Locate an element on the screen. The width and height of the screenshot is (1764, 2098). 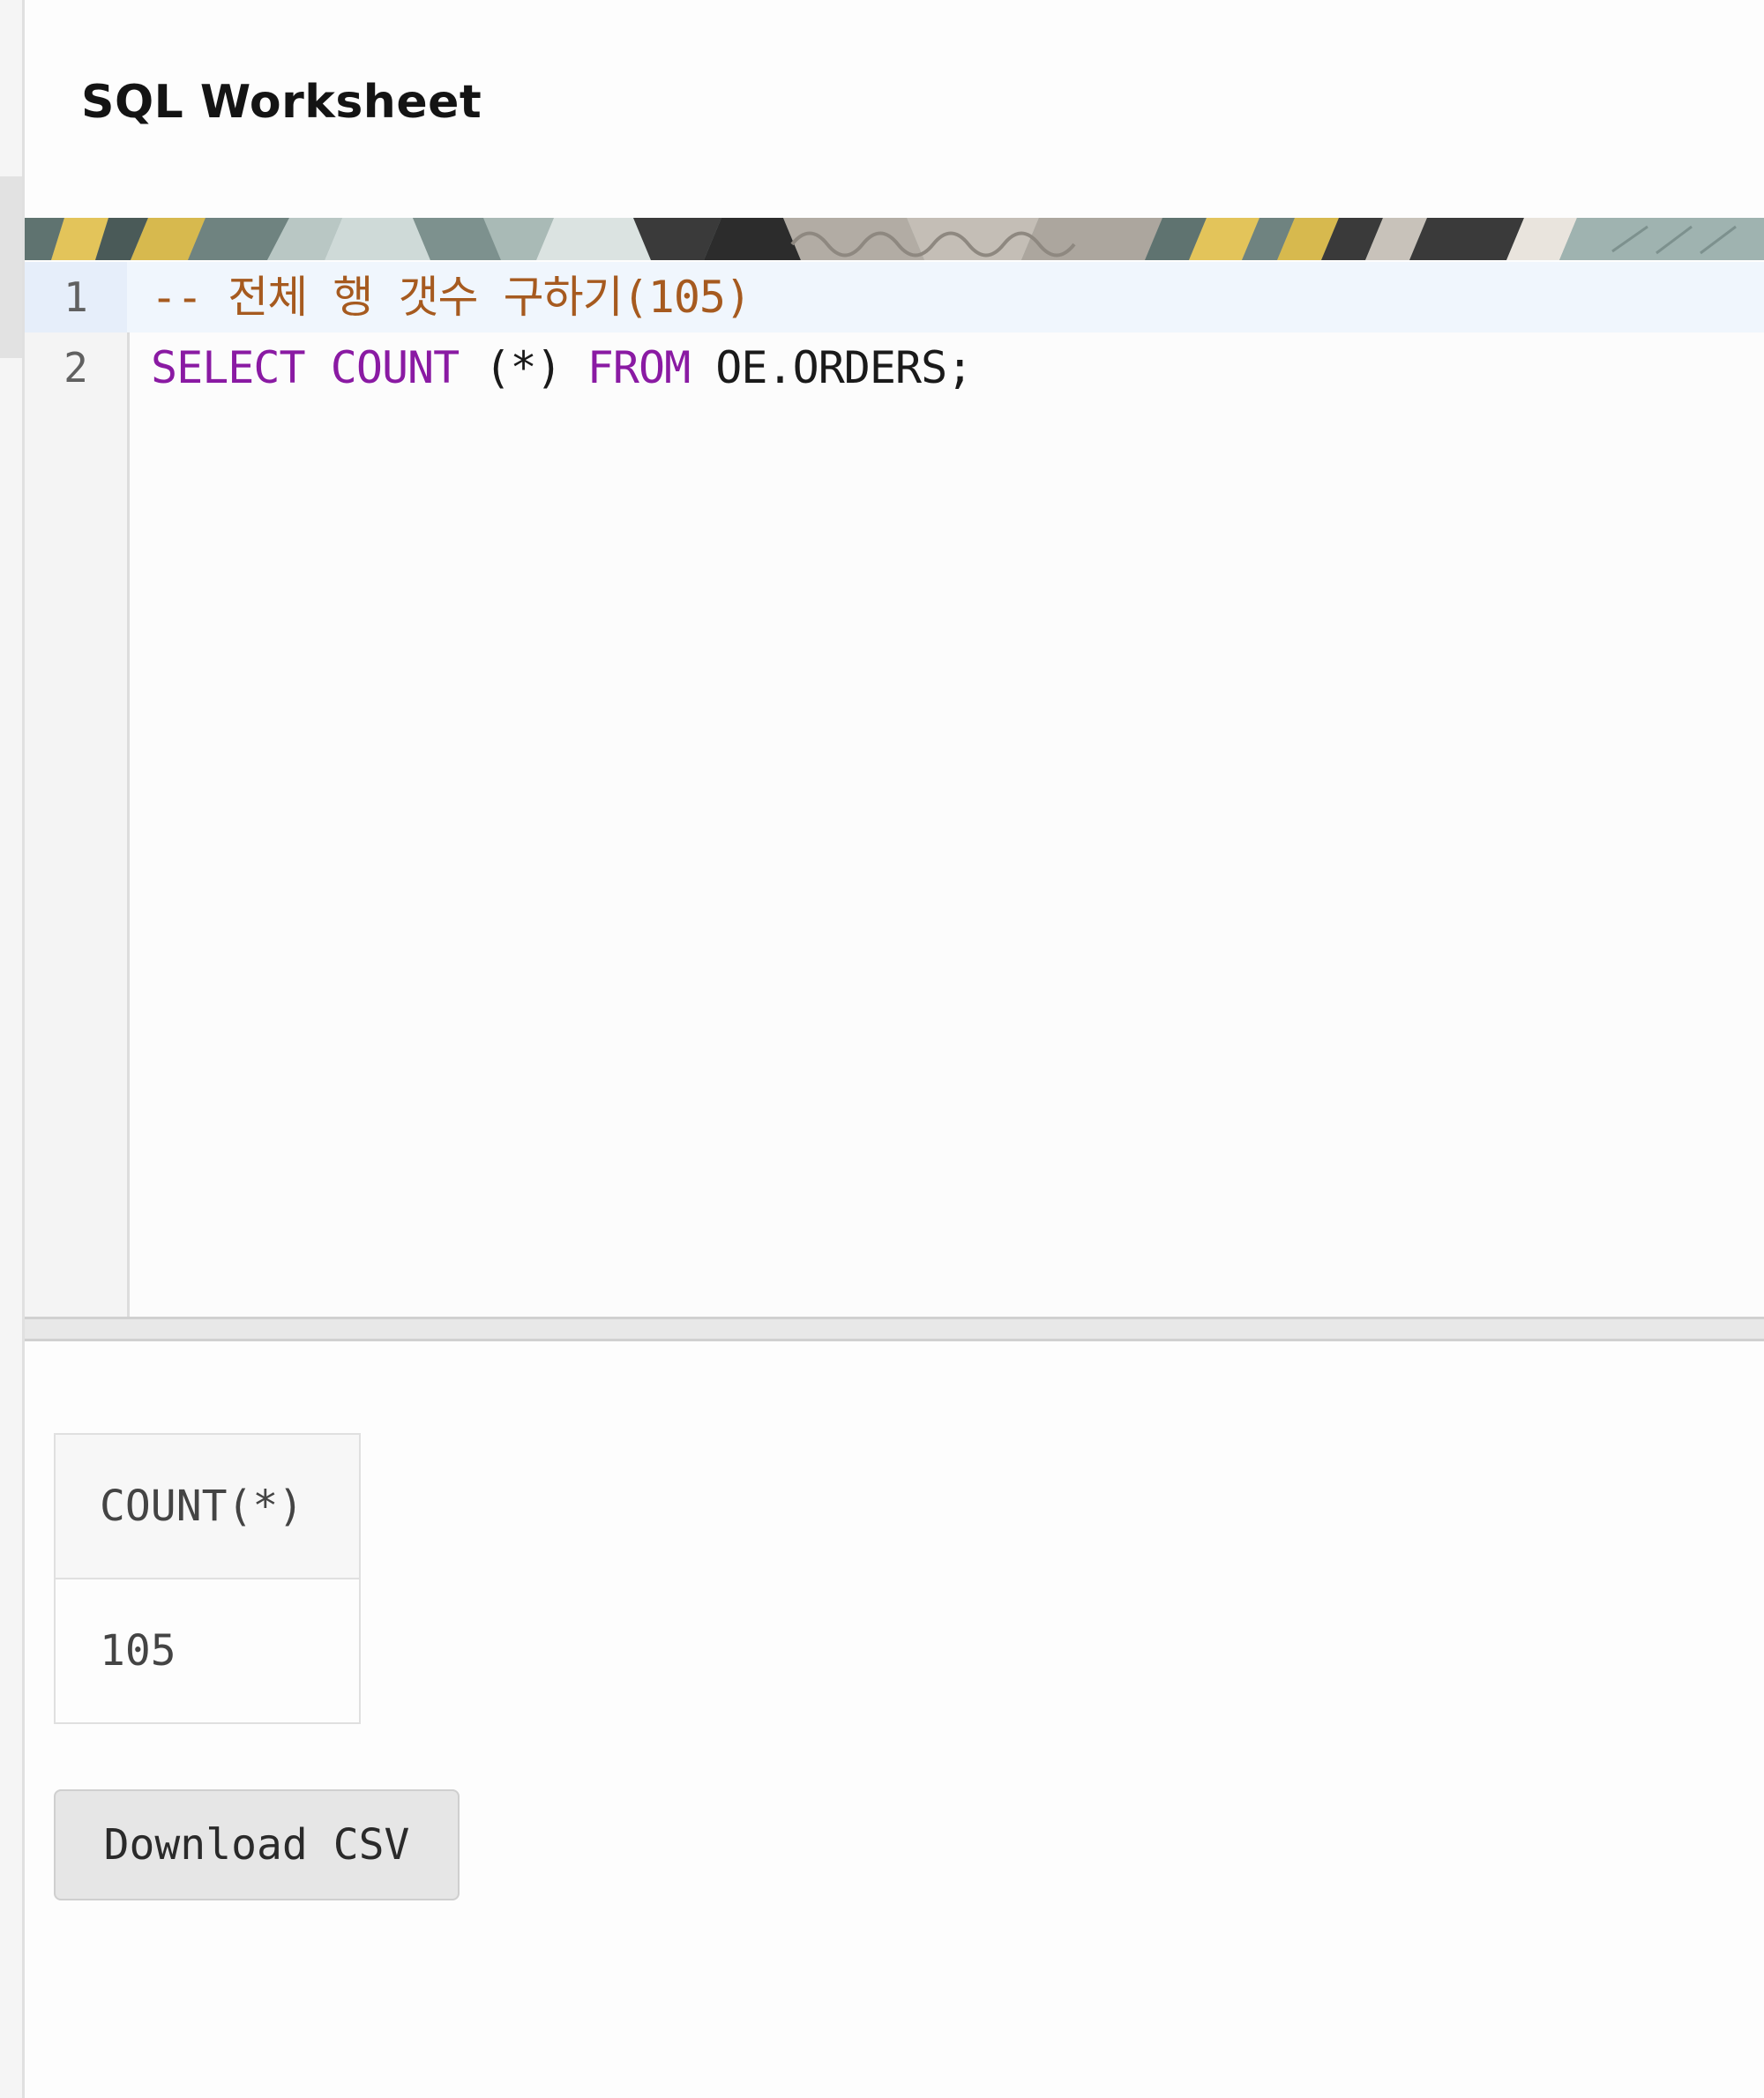
download-csv-button: Download CSV is located at coordinates (257, 1844).